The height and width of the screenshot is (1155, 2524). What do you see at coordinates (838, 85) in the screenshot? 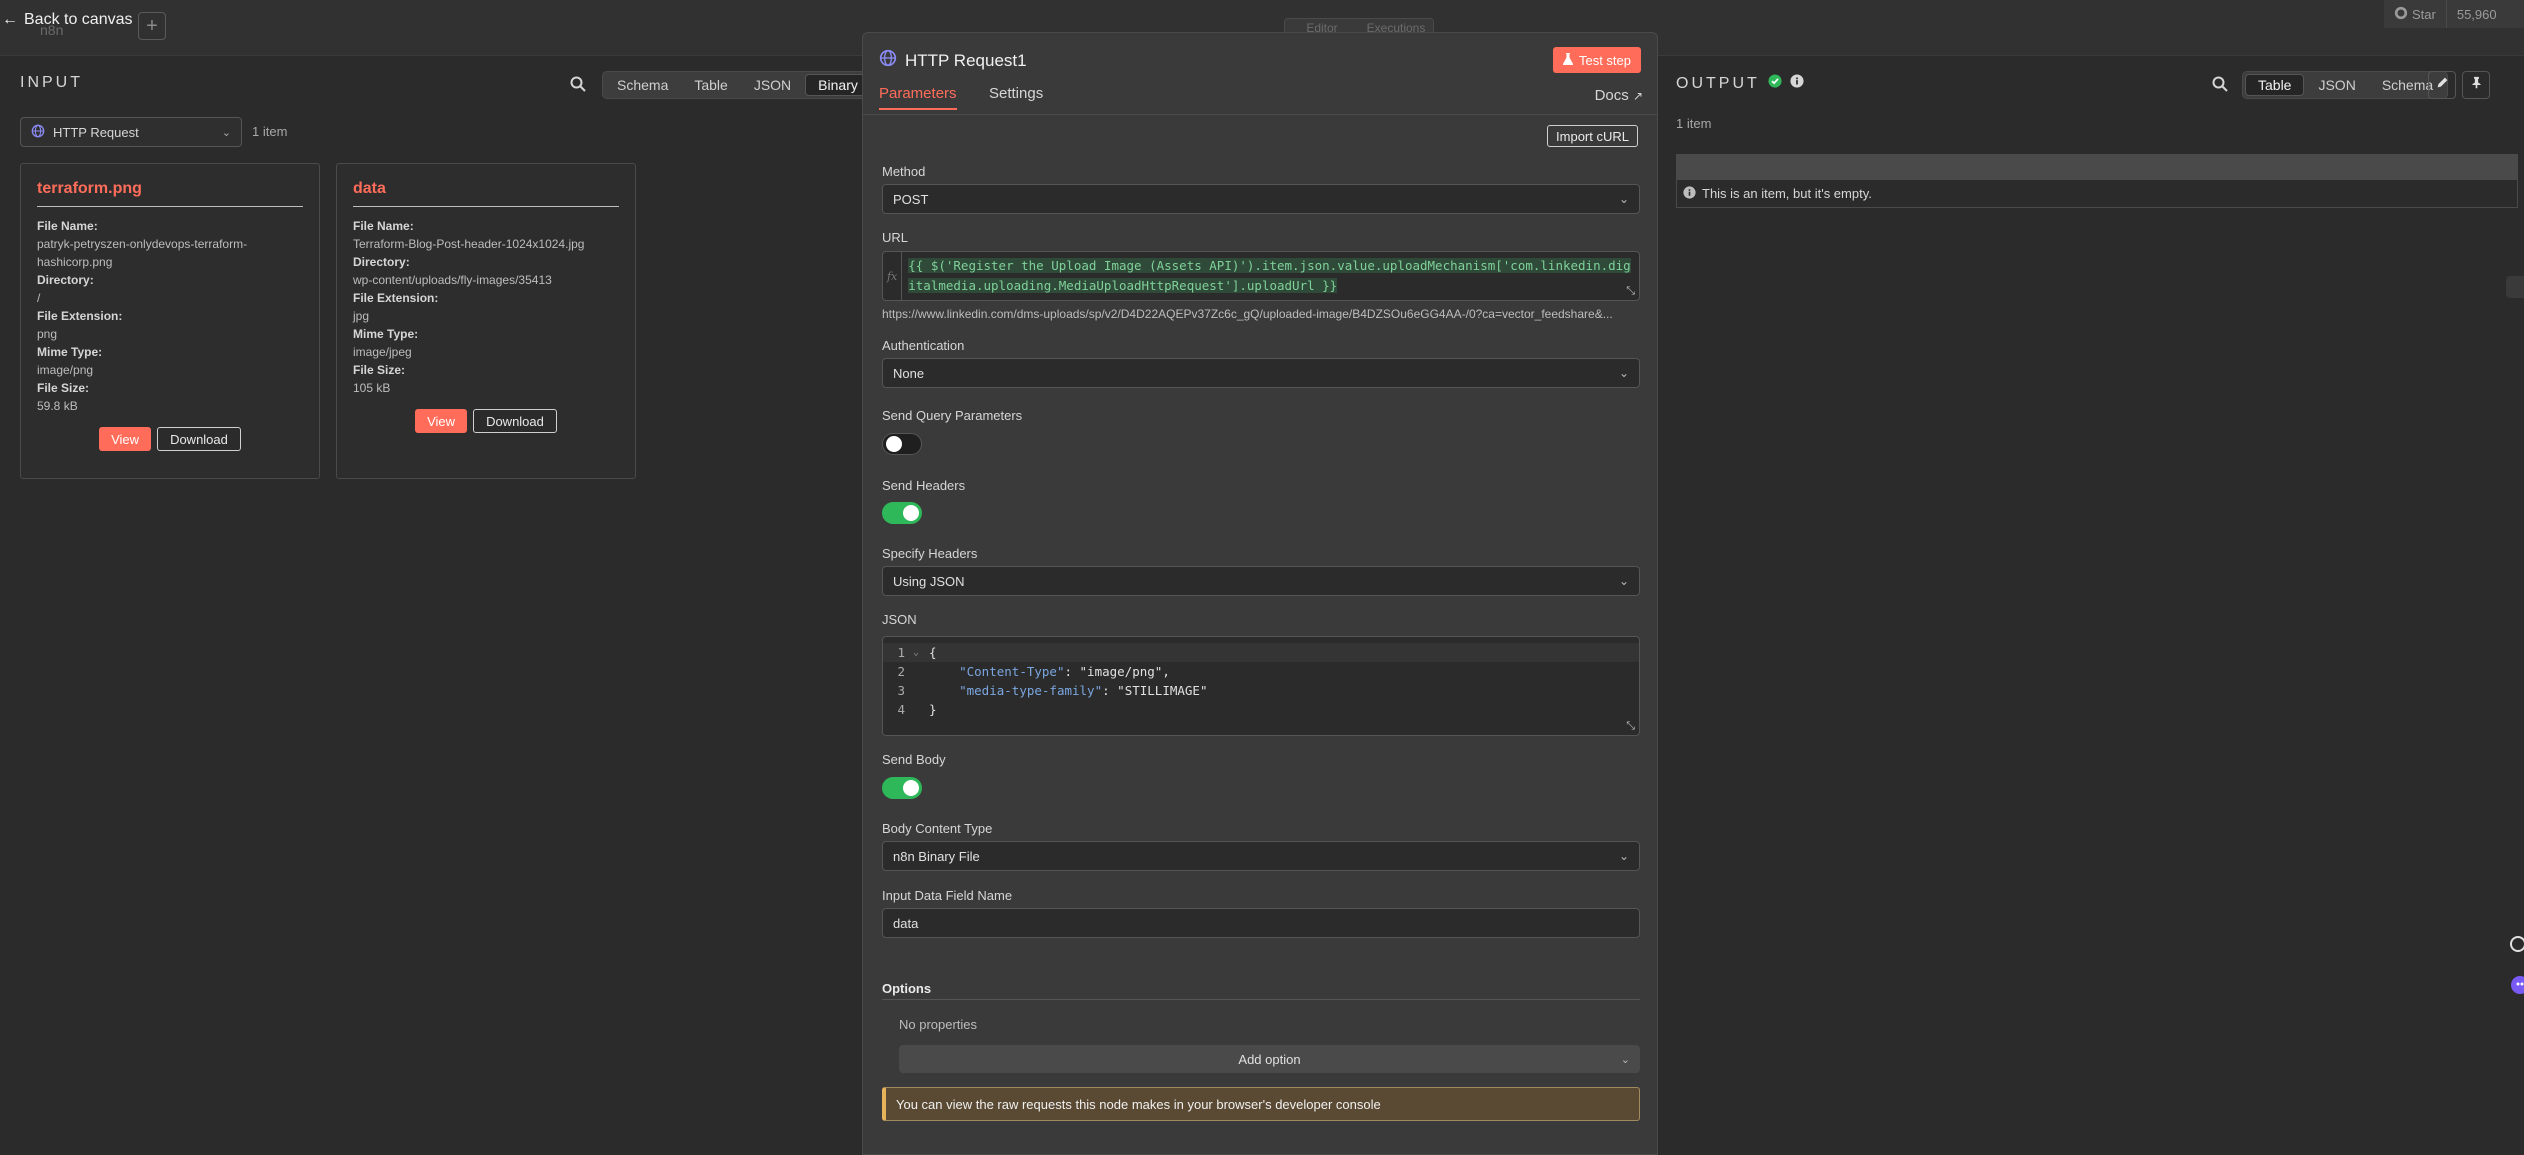
I see `tab-binary: Binary` at bounding box center [838, 85].